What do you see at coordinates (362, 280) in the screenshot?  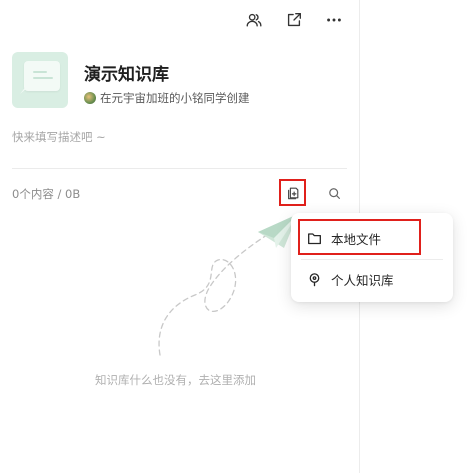 I see `menu-item-label: 个人知识库` at bounding box center [362, 280].